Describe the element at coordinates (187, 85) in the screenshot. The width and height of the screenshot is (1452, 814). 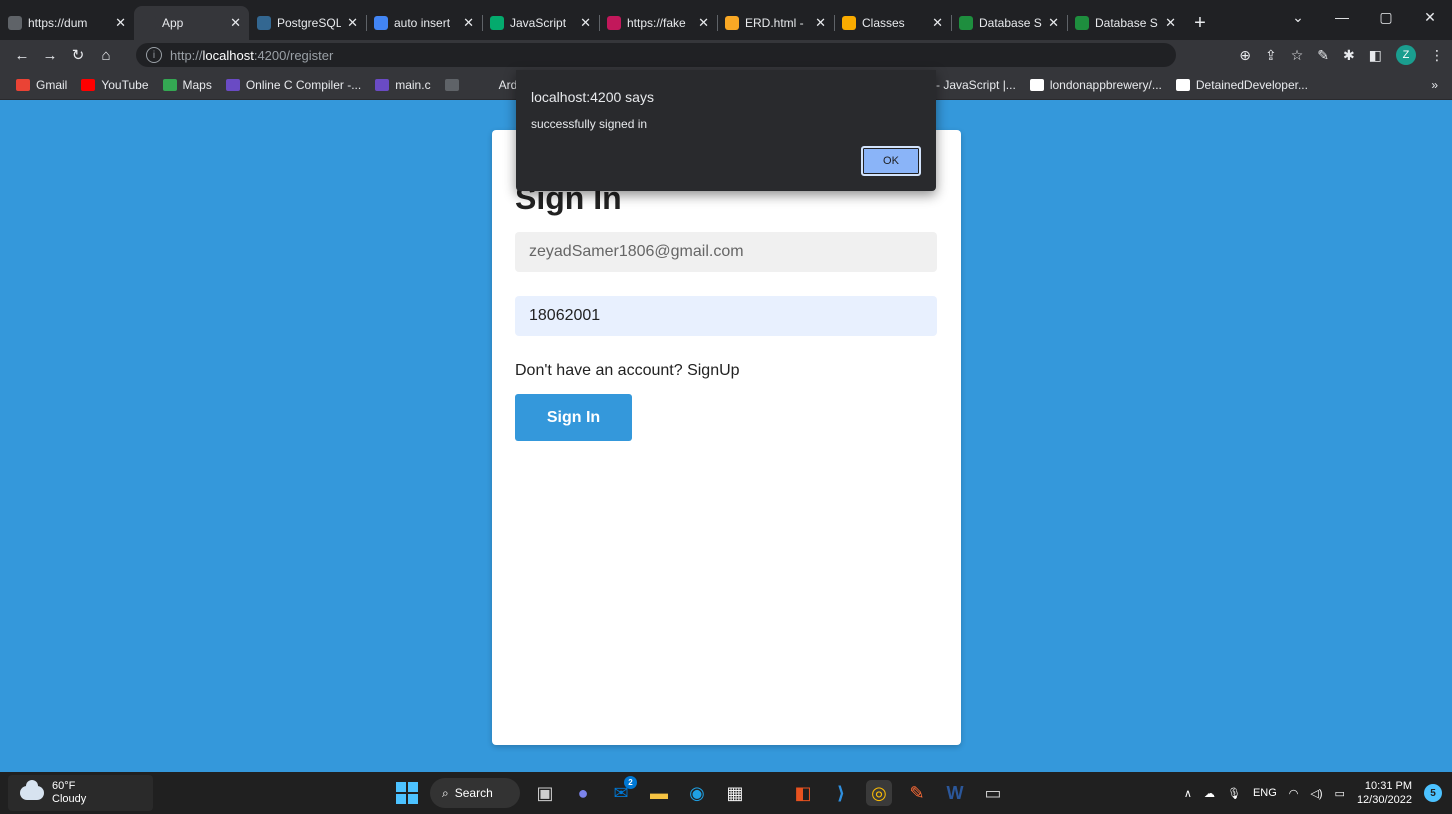
I see `bookmark-item: Maps` at that location.